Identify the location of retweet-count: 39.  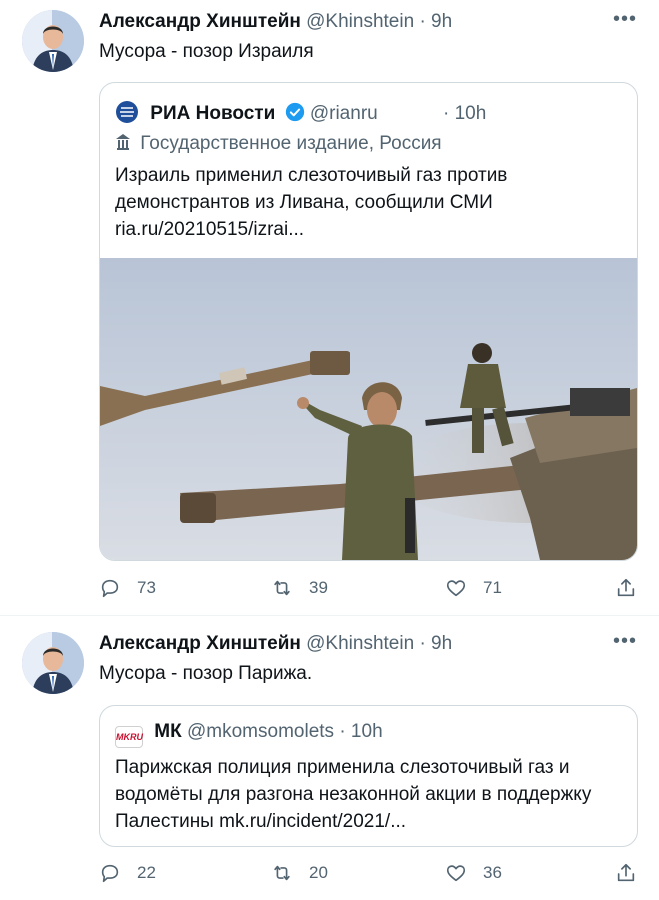
(318, 587).